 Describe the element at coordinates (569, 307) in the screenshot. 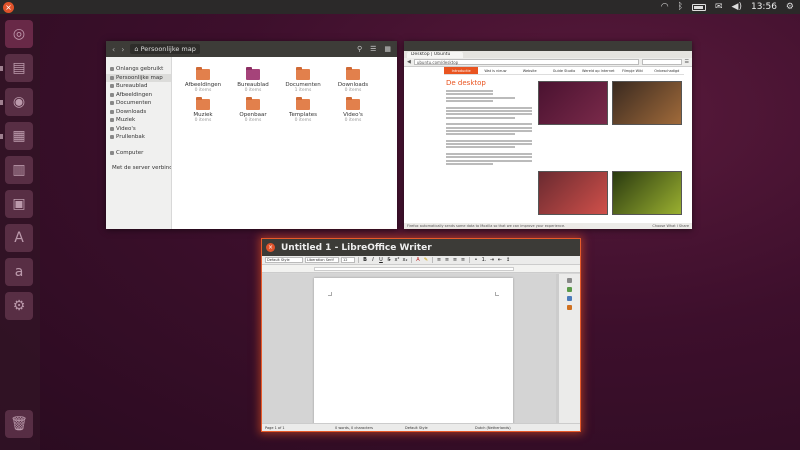

I see `navigator-icon` at that location.